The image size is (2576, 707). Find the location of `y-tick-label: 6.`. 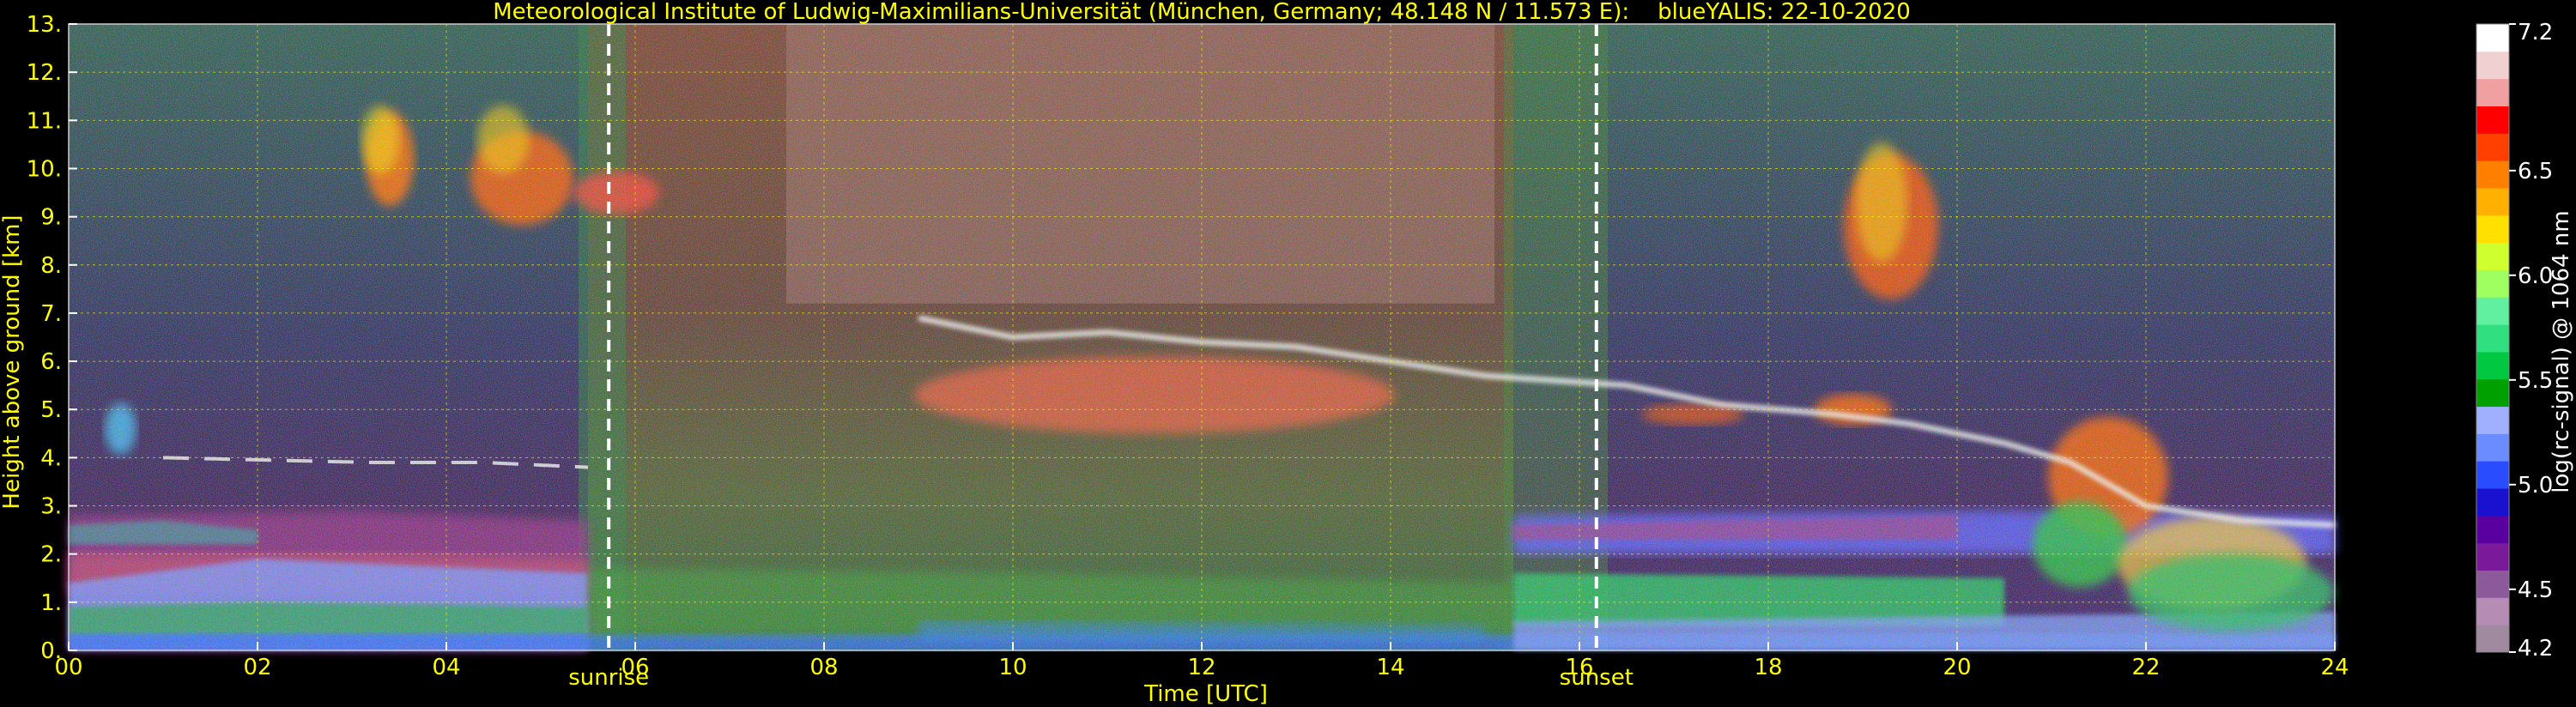

y-tick-label: 6. is located at coordinates (51, 362).